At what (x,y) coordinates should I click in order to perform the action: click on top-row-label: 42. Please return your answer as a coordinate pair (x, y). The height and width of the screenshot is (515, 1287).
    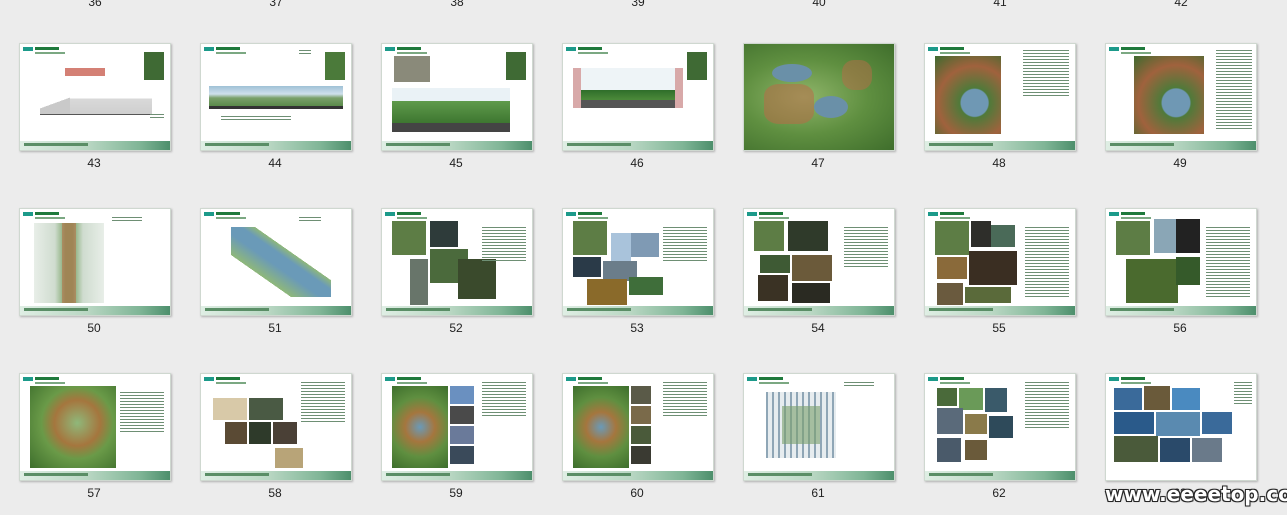
    Looking at the image, I should click on (1181, 4).